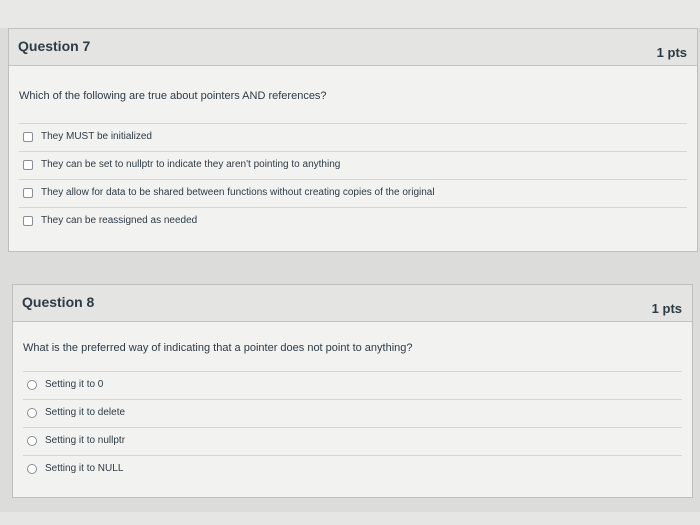  I want to click on answer-option: Setting it to delete, so click(352, 413).